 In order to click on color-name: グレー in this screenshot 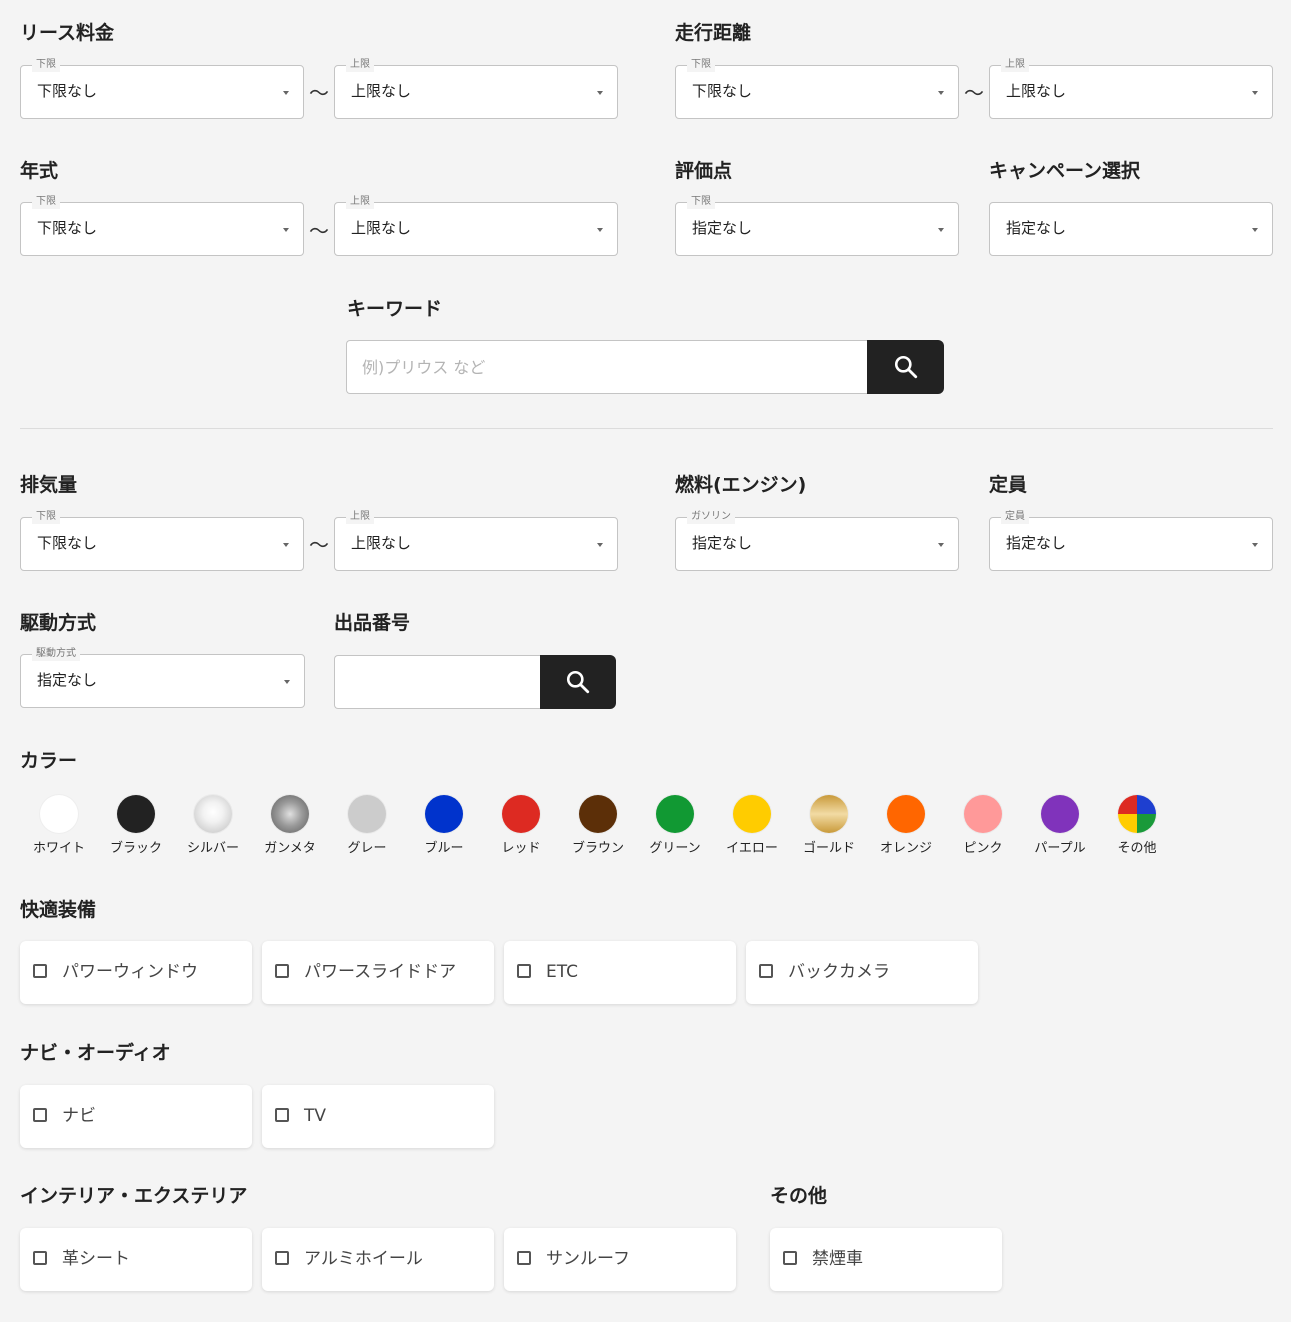, I will do `click(367, 848)`.